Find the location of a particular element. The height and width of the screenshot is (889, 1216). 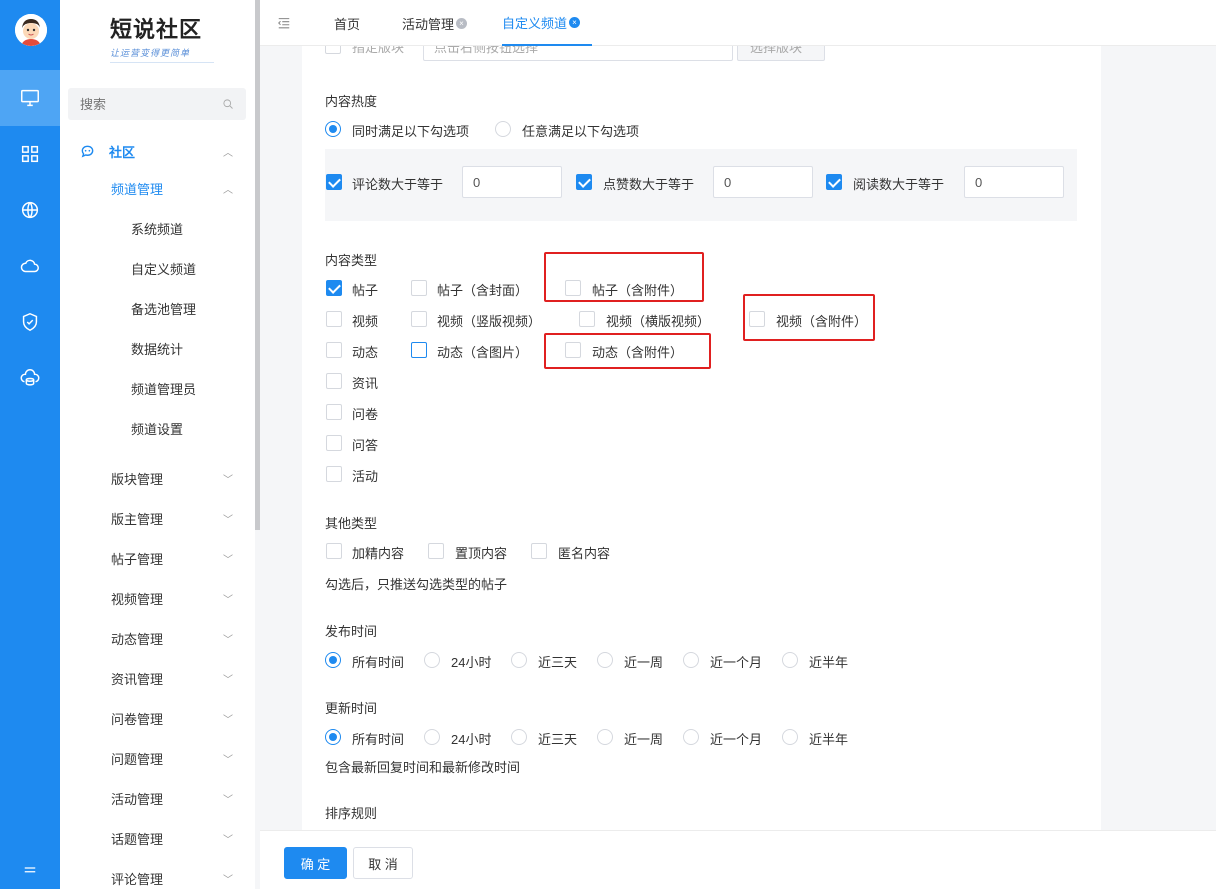

update-radio-1m is located at coordinates (691, 737).